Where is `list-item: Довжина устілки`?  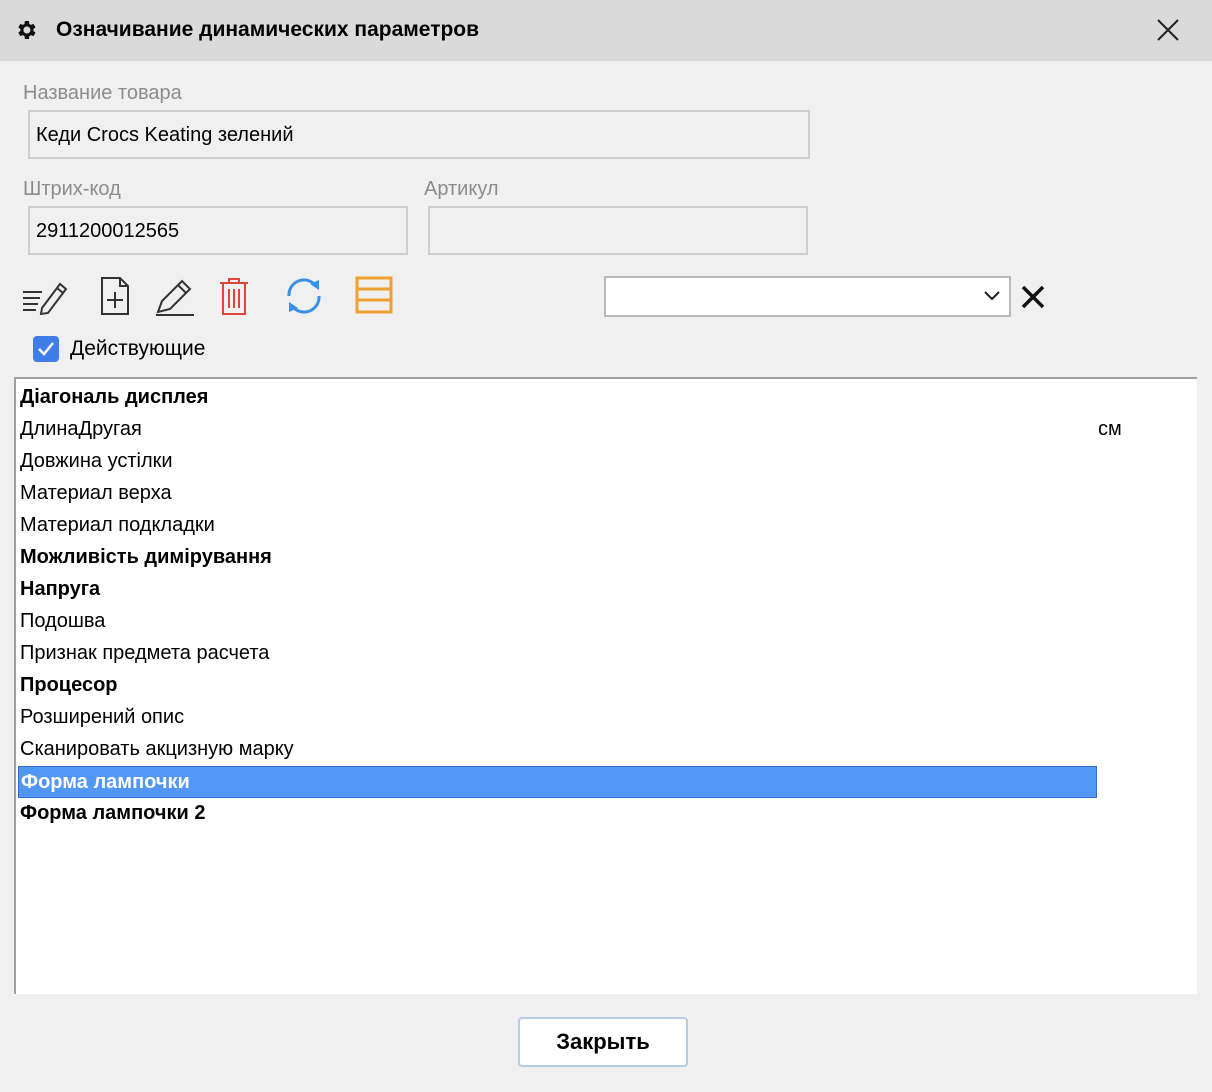
list-item: Довжина устілки is located at coordinates (557, 462).